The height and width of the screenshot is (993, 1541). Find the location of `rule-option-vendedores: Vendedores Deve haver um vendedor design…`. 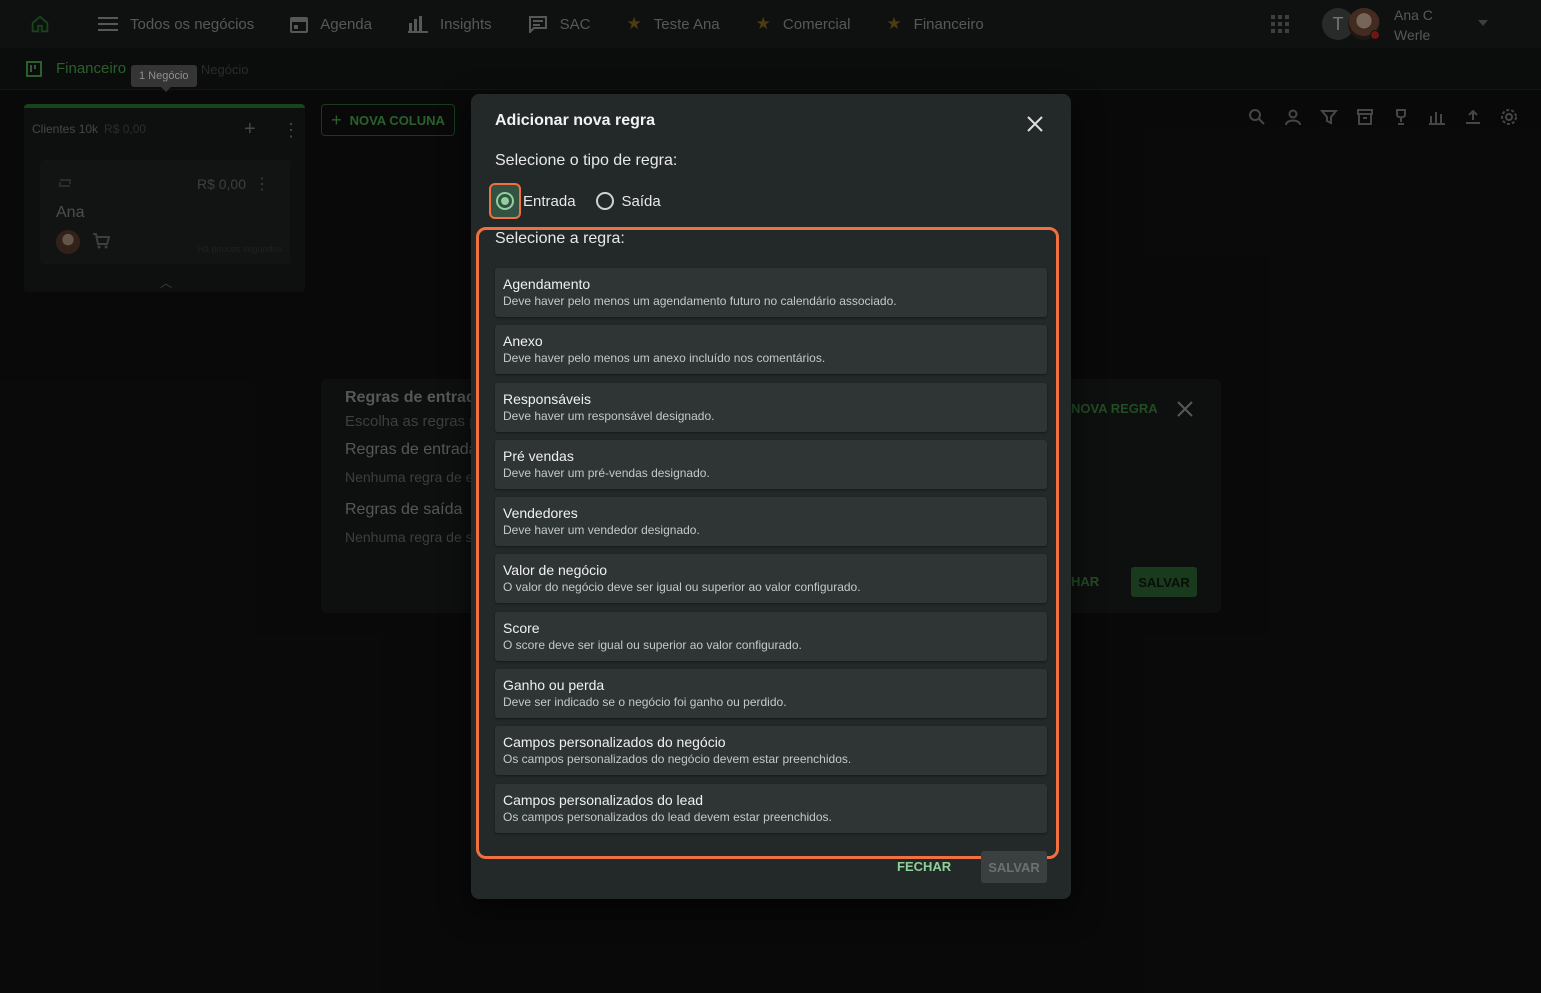

rule-option-vendedores: Vendedores Deve haver um vendedor design… is located at coordinates (771, 522).